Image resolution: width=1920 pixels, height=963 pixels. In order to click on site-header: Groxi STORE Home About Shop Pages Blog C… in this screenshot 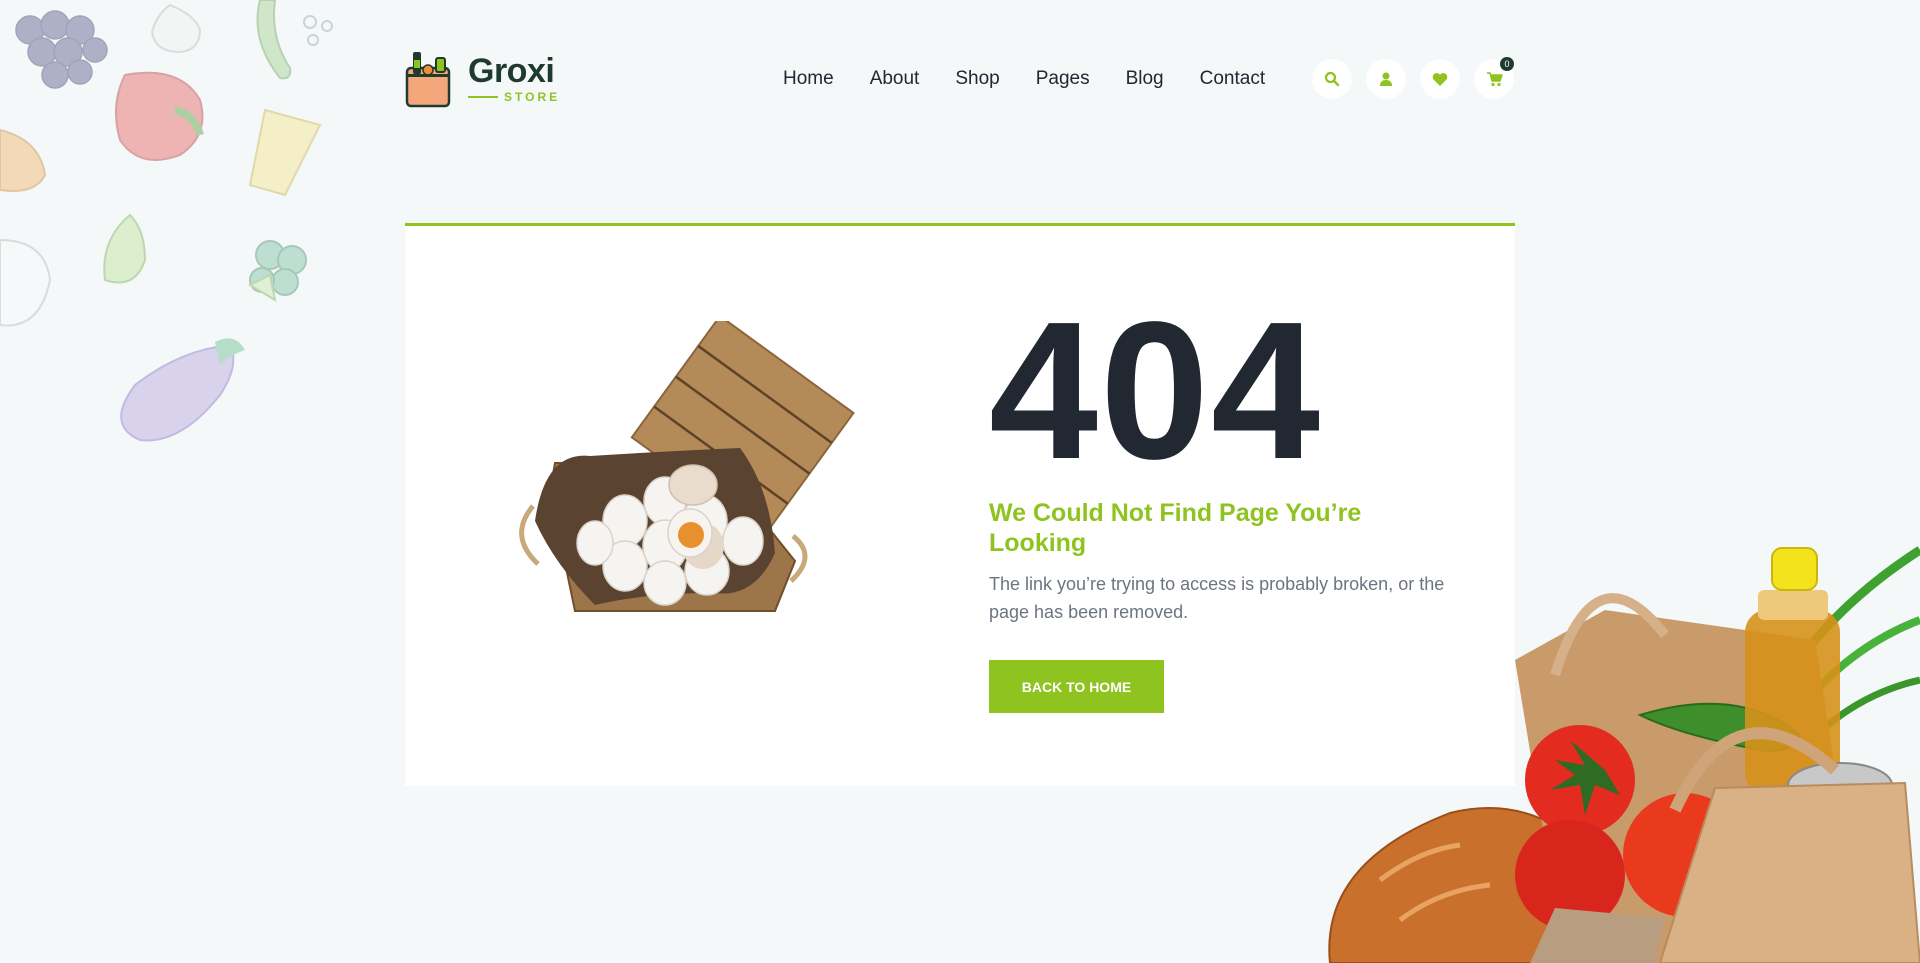, I will do `click(959, 79)`.